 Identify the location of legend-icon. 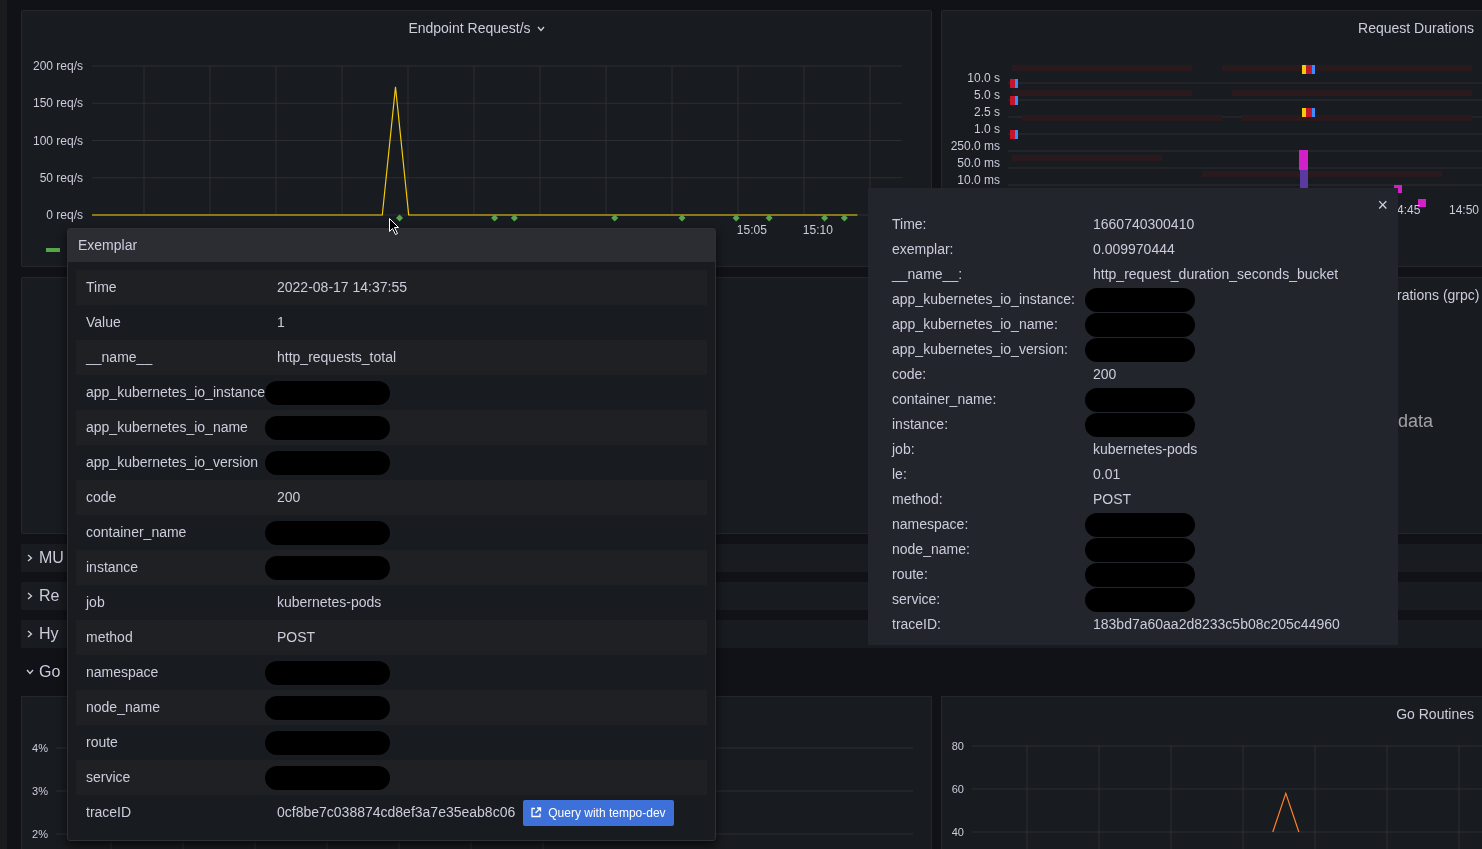
(53, 250).